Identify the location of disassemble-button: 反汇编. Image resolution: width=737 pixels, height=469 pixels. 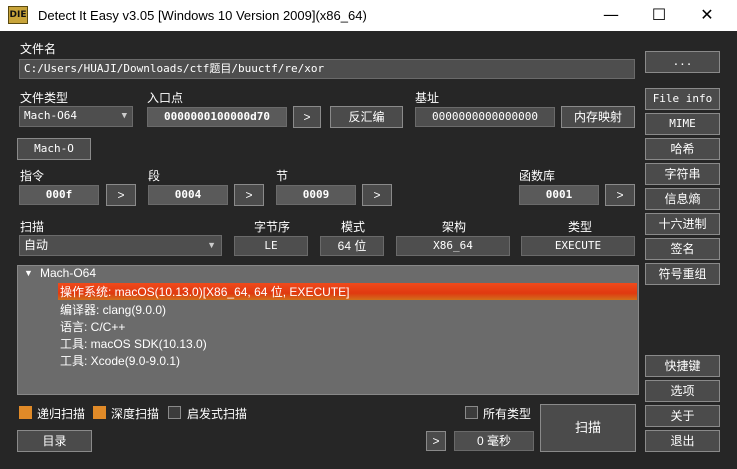
(366, 117).